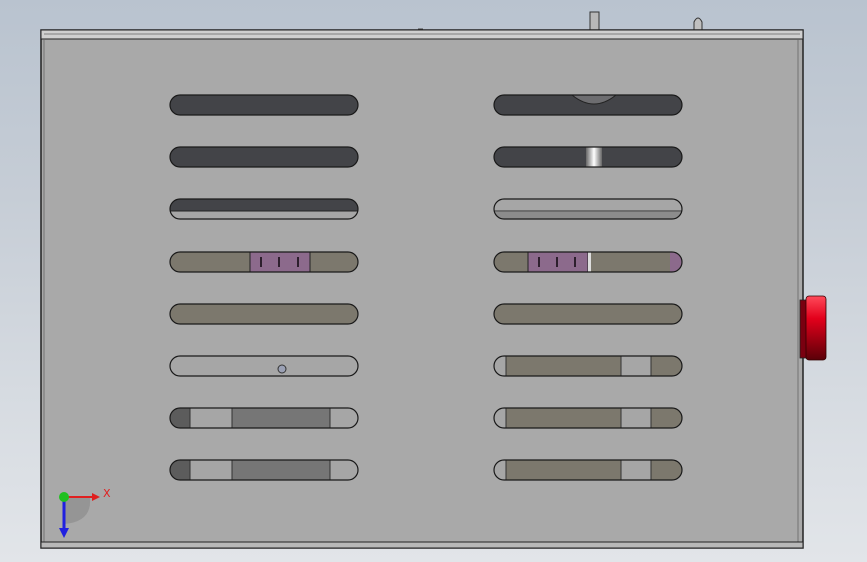  What do you see at coordinates (422, 34) in the screenshot?
I see `top-rim` at bounding box center [422, 34].